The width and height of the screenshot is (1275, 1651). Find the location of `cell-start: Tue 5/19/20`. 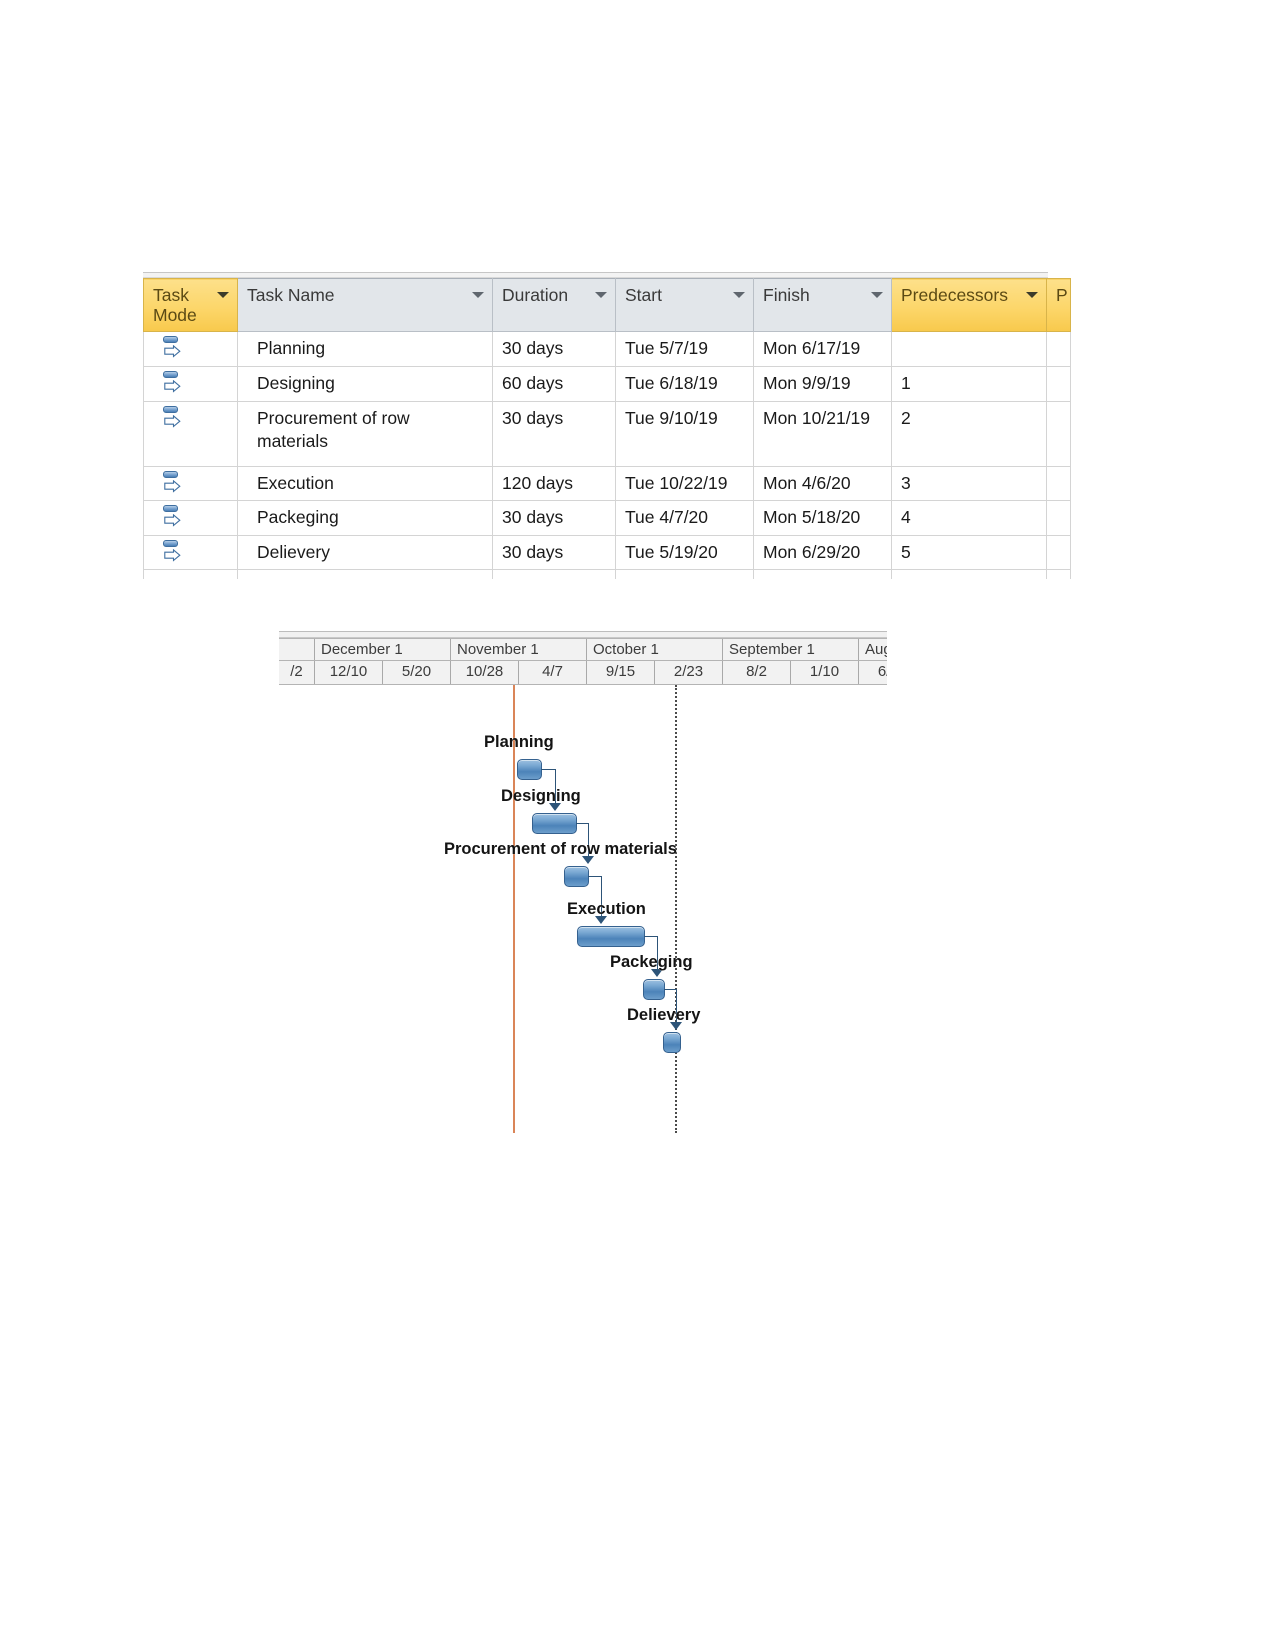

cell-start: Tue 5/19/20 is located at coordinates (684, 552).